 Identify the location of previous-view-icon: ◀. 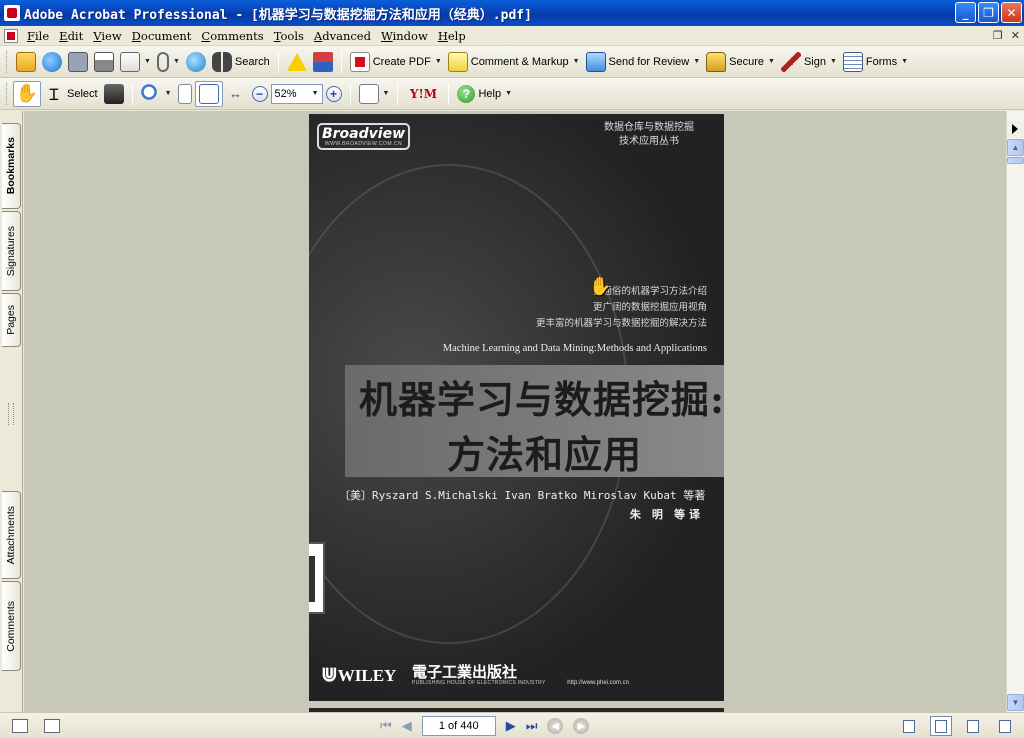
(555, 726).